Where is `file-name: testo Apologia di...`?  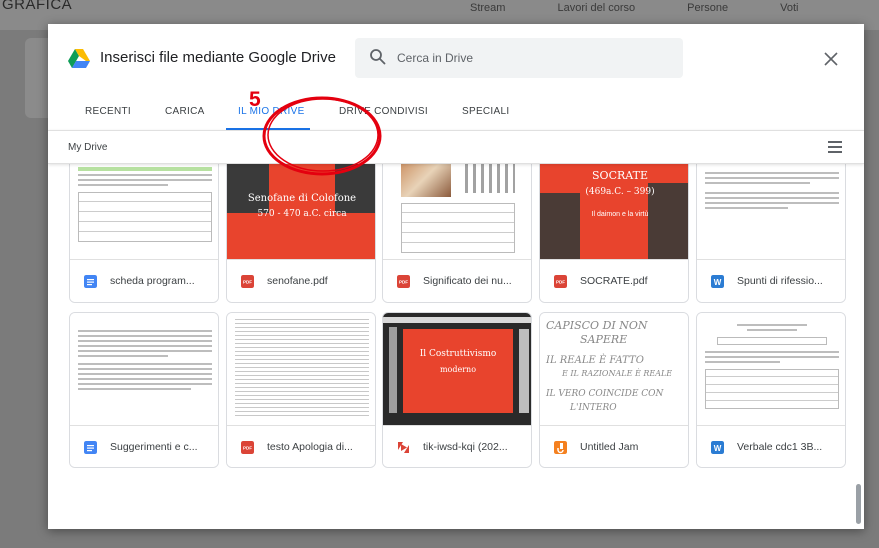
file-name: testo Apologia di... is located at coordinates (310, 447).